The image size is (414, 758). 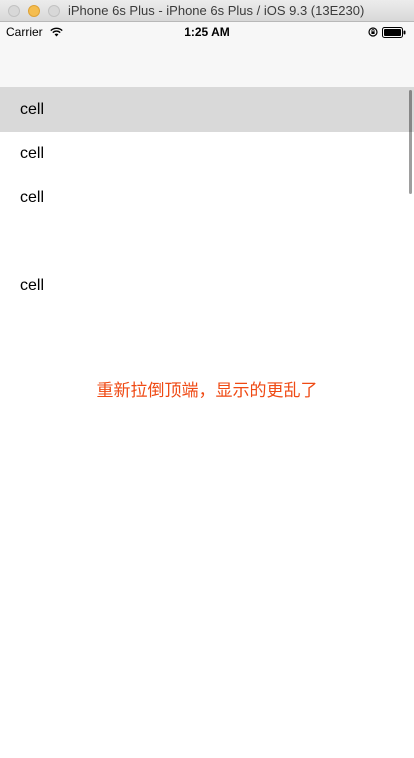 I want to click on annotation-text: 重新拉倒顶端，显示的更乱了, so click(x=207, y=391).